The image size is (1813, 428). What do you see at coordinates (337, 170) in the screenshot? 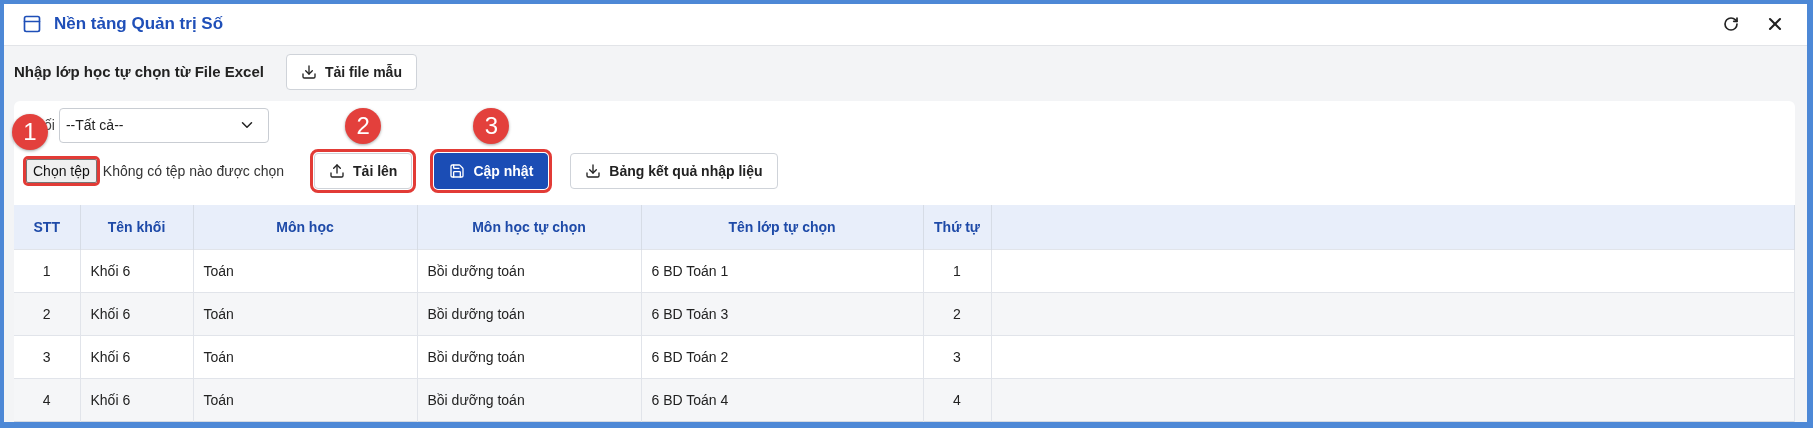
I see `upload-icon` at bounding box center [337, 170].